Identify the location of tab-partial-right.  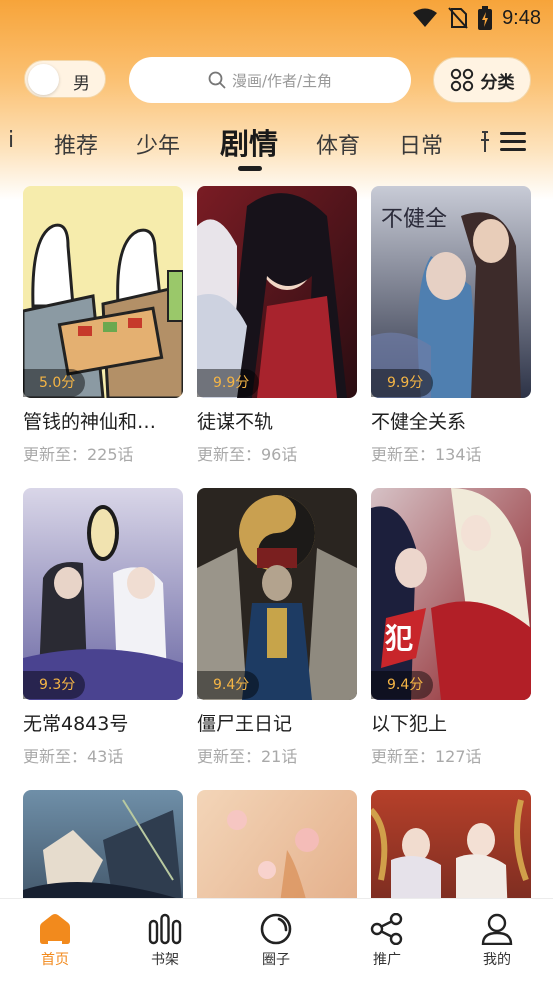
(485, 142).